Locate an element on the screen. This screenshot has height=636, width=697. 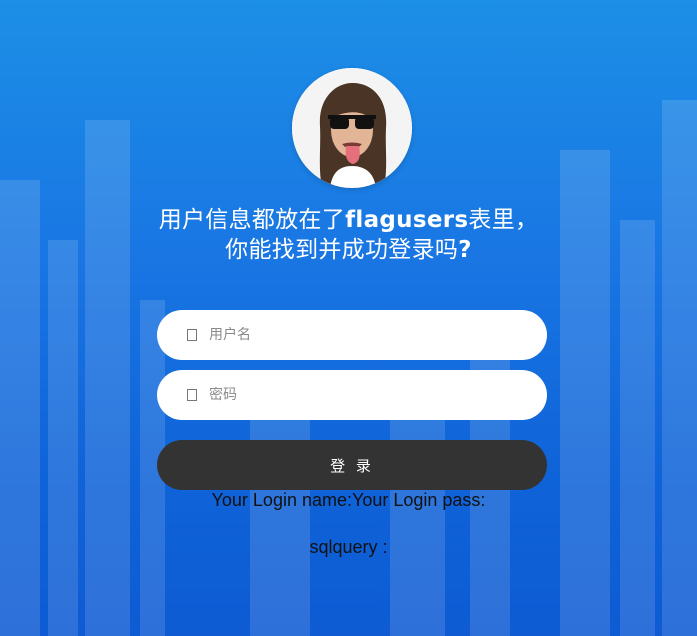
headline-line-2: 你能找到并成功登录吗? is located at coordinates (348, 250).